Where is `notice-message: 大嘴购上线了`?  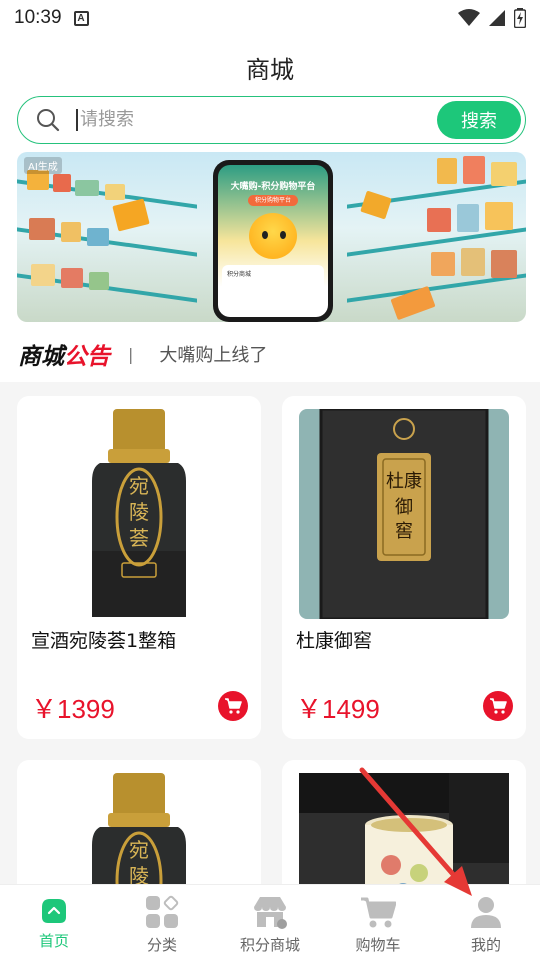
notice-message: 大嘴购上线了 is located at coordinates (213, 355).